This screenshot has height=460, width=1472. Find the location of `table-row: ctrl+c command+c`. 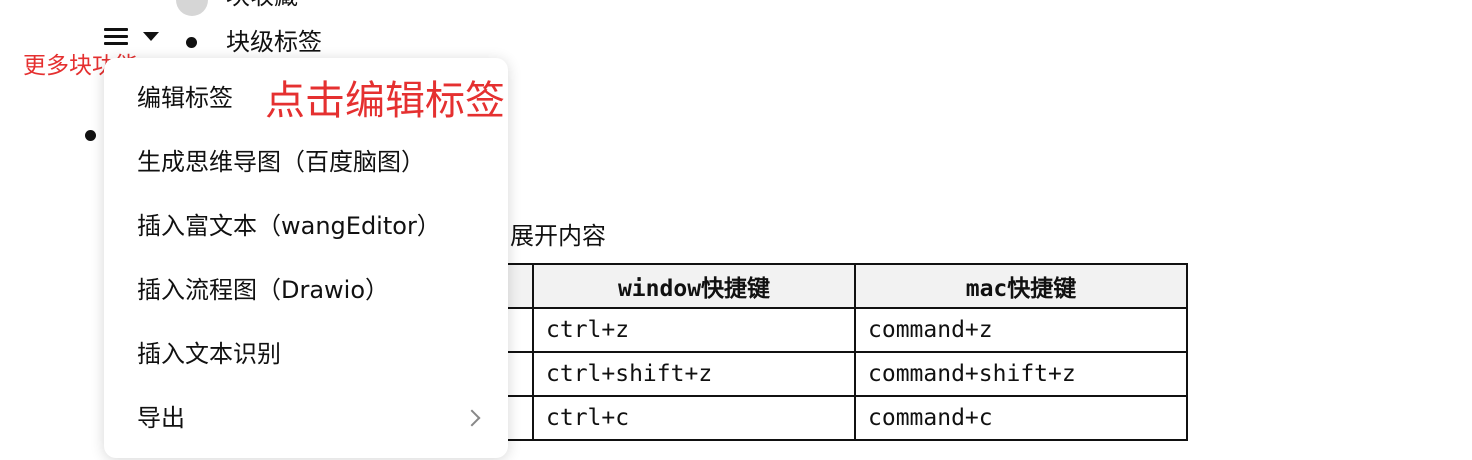

table-row: ctrl+c command+c is located at coordinates (814, 418).